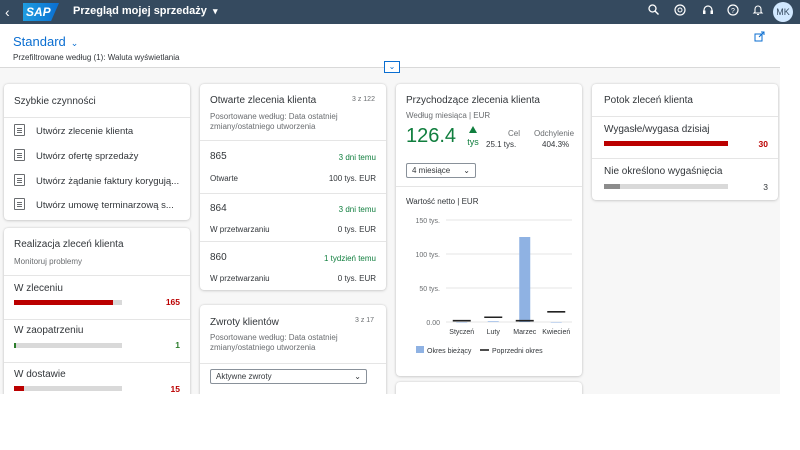 The image size is (800, 450). Describe the element at coordinates (759, 38) in the screenshot. I see `share-icon` at that location.